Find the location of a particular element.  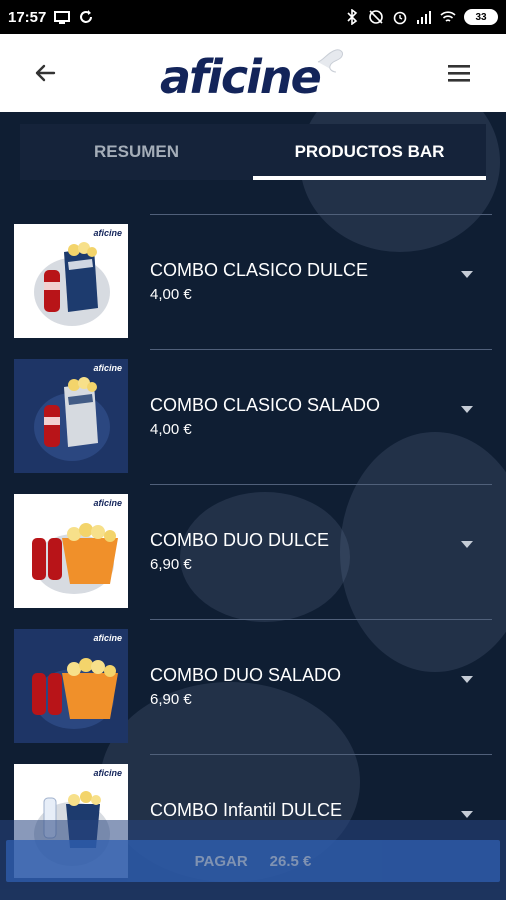

tab-resumen: RESUMEN is located at coordinates (136, 152).